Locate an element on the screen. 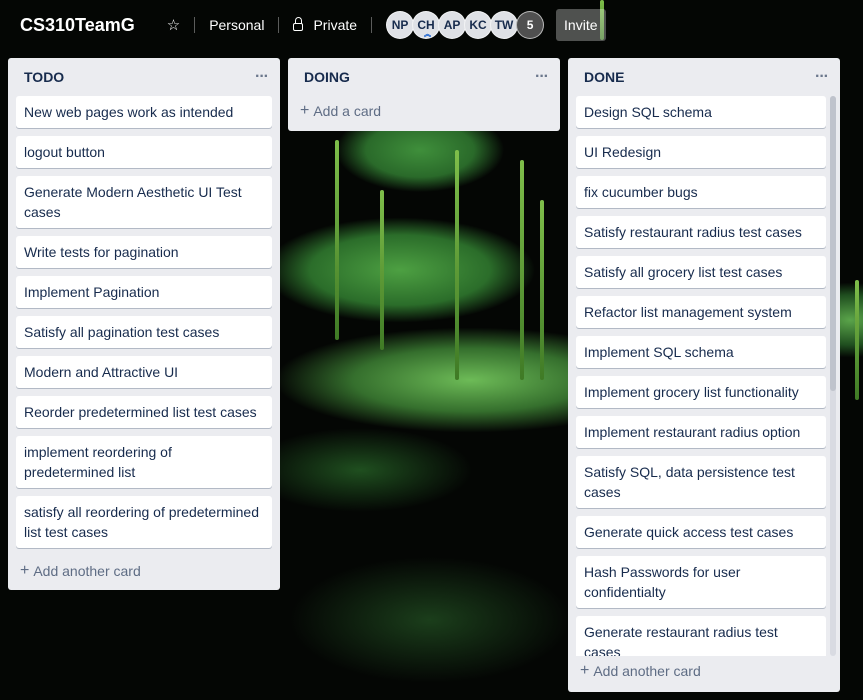  card: Implement SQL schema is located at coordinates (701, 352).